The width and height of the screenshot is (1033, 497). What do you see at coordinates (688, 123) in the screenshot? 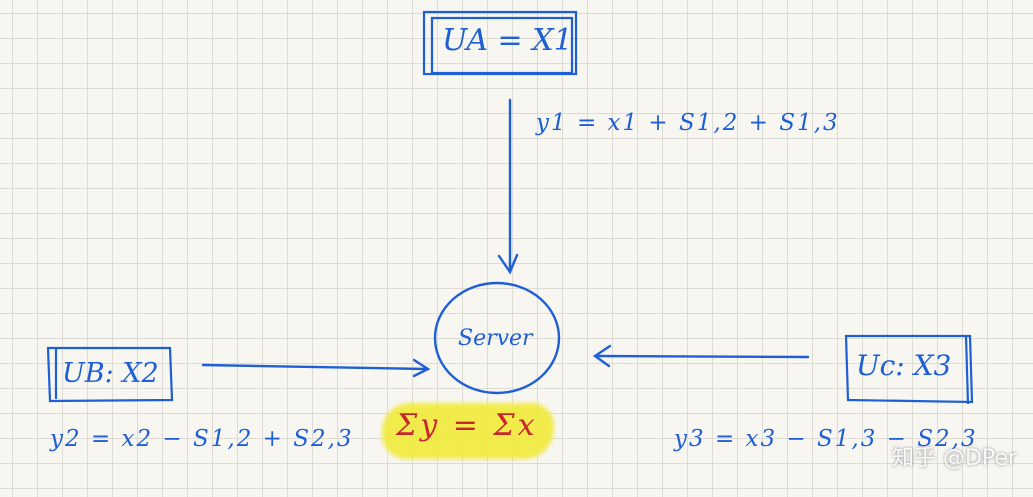
I see `equation-y1: y1 = x1 + S1,2 + S1,3` at bounding box center [688, 123].